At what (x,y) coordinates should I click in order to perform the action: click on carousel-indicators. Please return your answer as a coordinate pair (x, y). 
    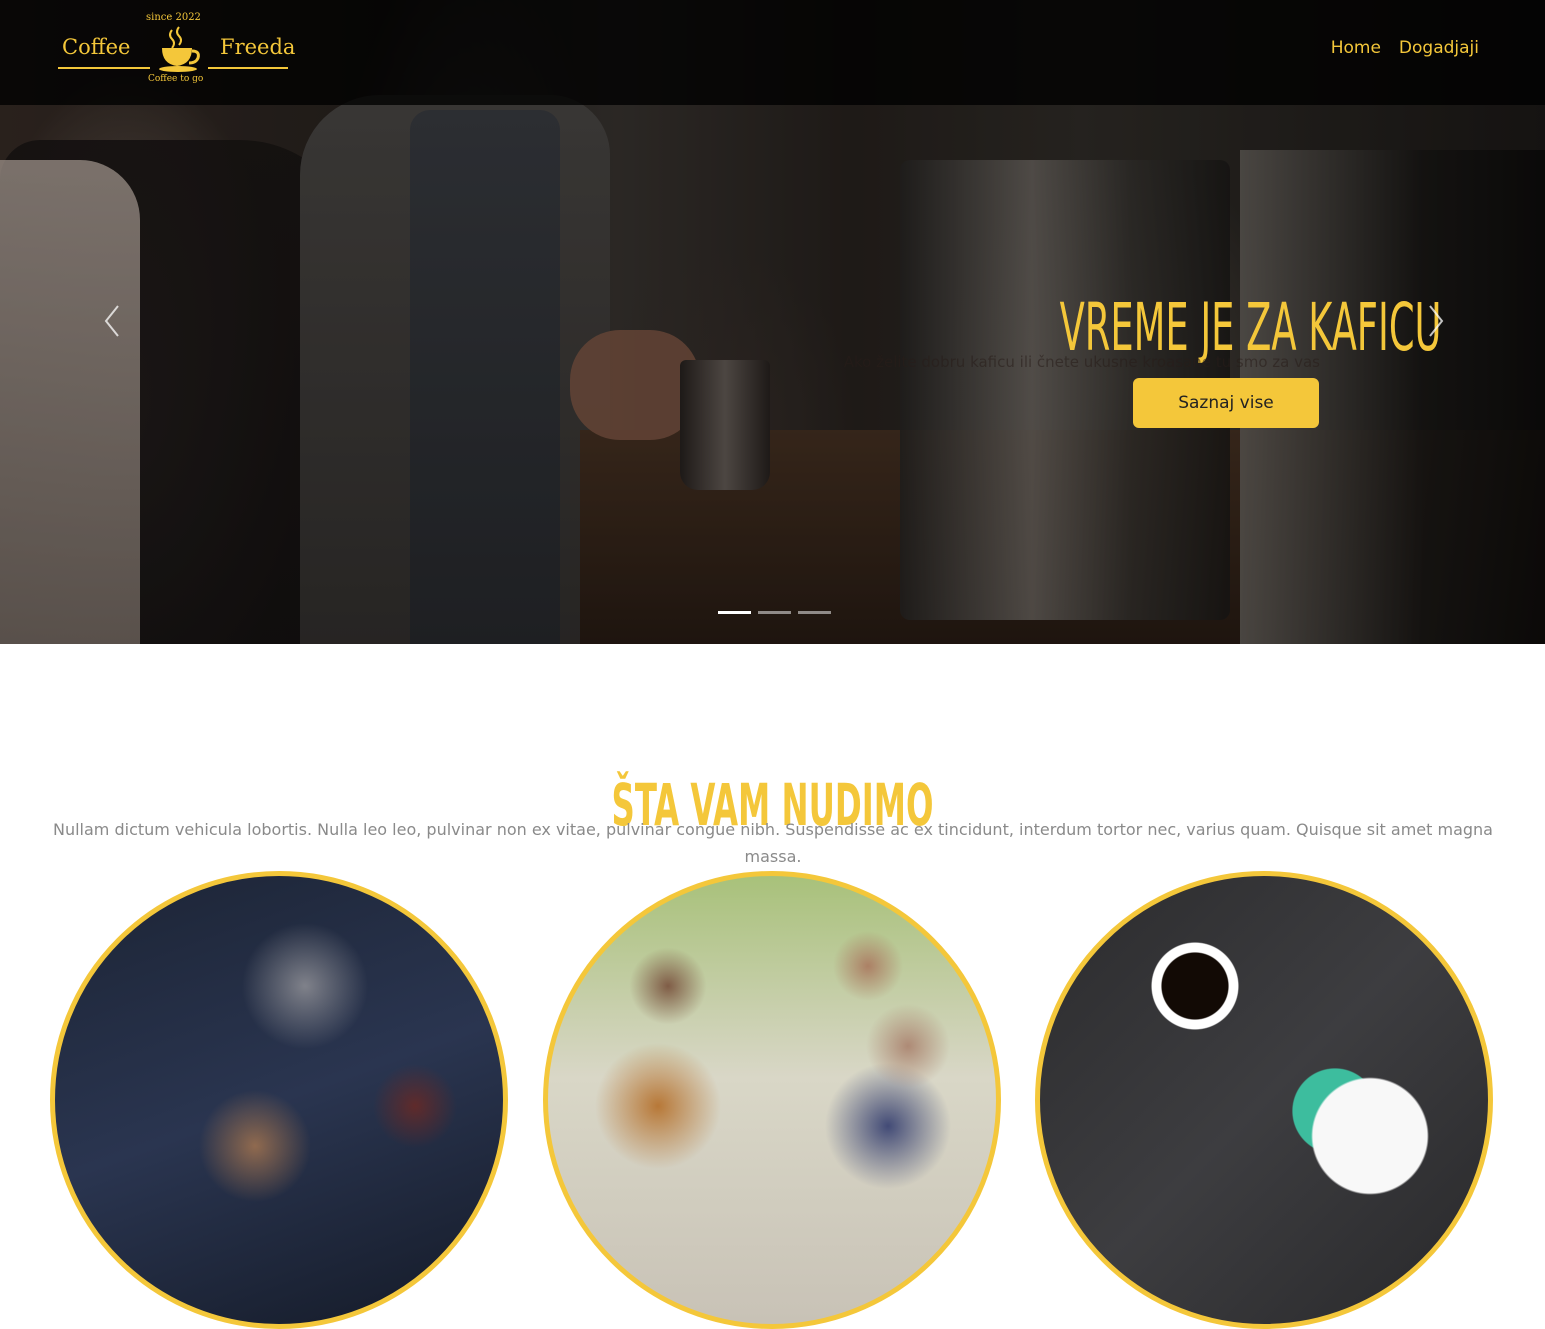
    Looking at the image, I should click on (774, 612).